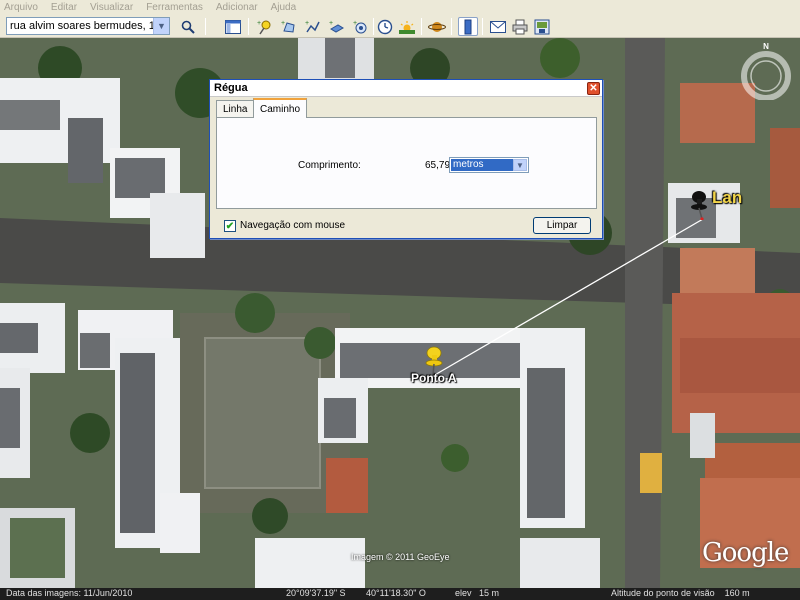 The height and width of the screenshot is (600, 800). Describe the element at coordinates (316, 593) in the screenshot. I see `latitude-readout: 20°09'37.19" S` at that location.